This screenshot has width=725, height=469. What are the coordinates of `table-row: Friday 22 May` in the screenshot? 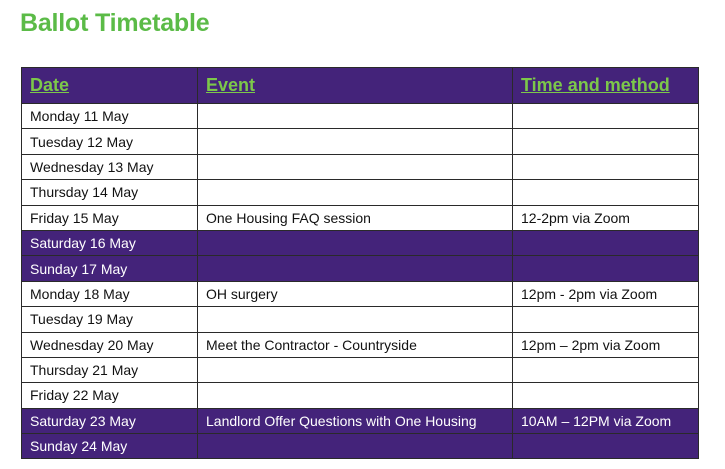 It's located at (360, 395).